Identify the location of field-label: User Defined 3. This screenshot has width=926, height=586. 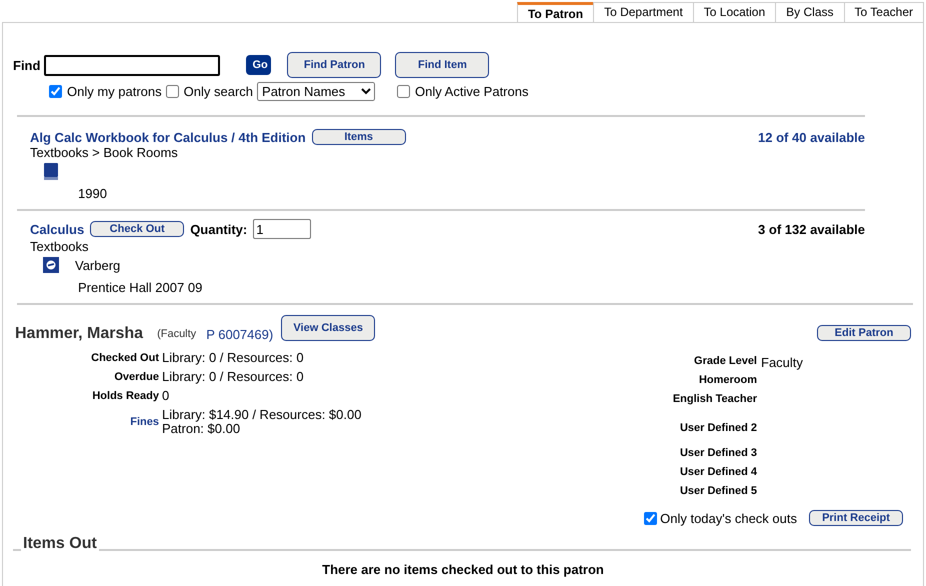
(717, 454).